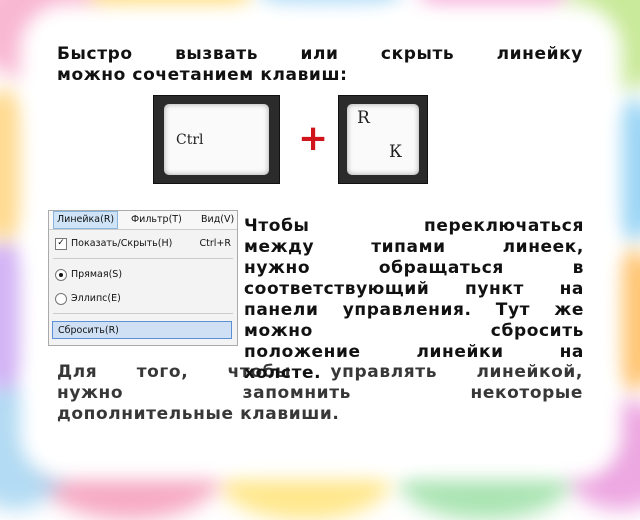 This screenshot has height=520, width=640. What do you see at coordinates (97, 274) in the screenshot?
I see `straight-label: Прямая(S)` at bounding box center [97, 274].